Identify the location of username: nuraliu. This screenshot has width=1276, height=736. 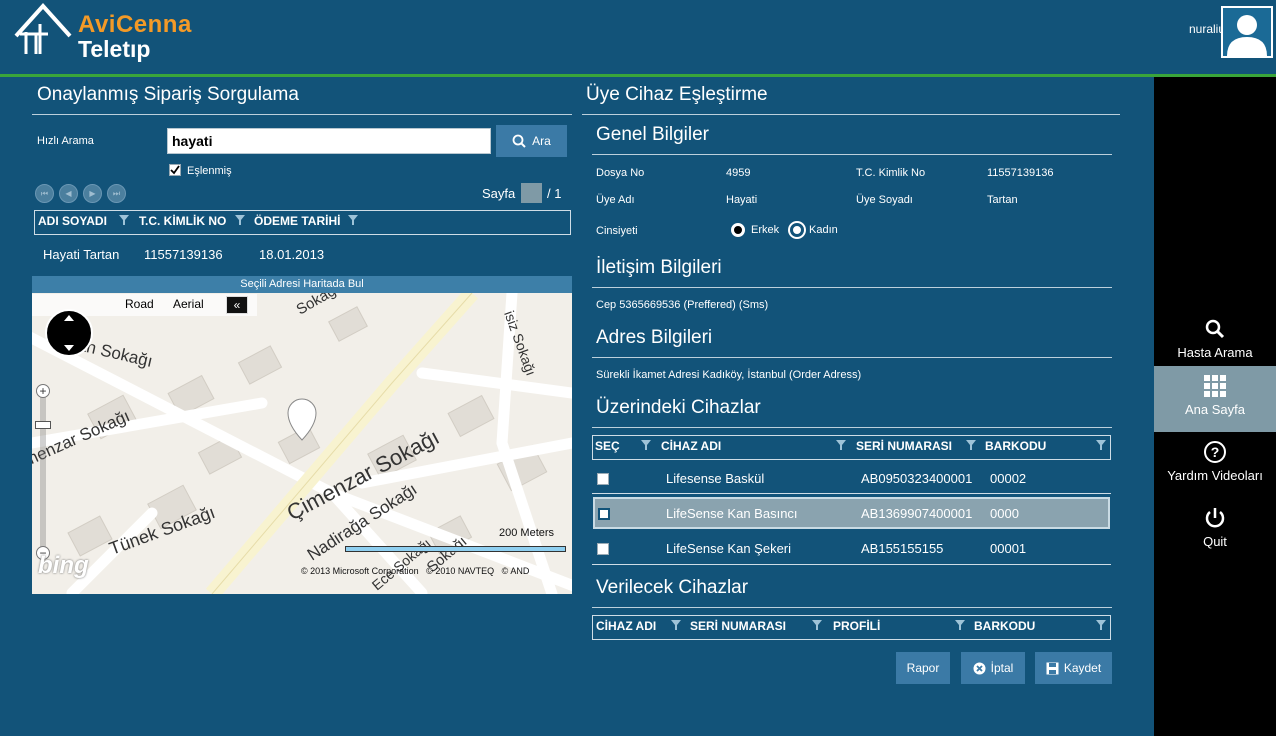
(1206, 29).